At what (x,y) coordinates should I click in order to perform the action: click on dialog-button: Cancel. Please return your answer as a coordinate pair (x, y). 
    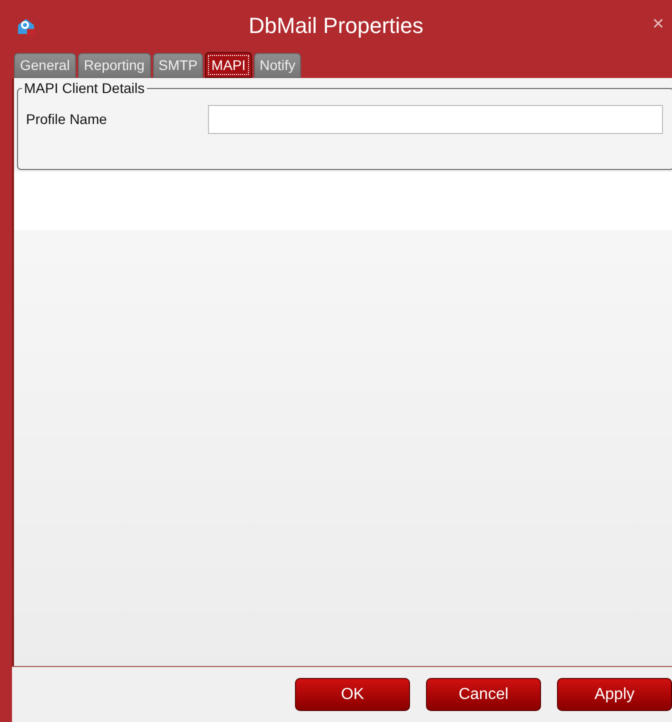
    Looking at the image, I should click on (483, 694).